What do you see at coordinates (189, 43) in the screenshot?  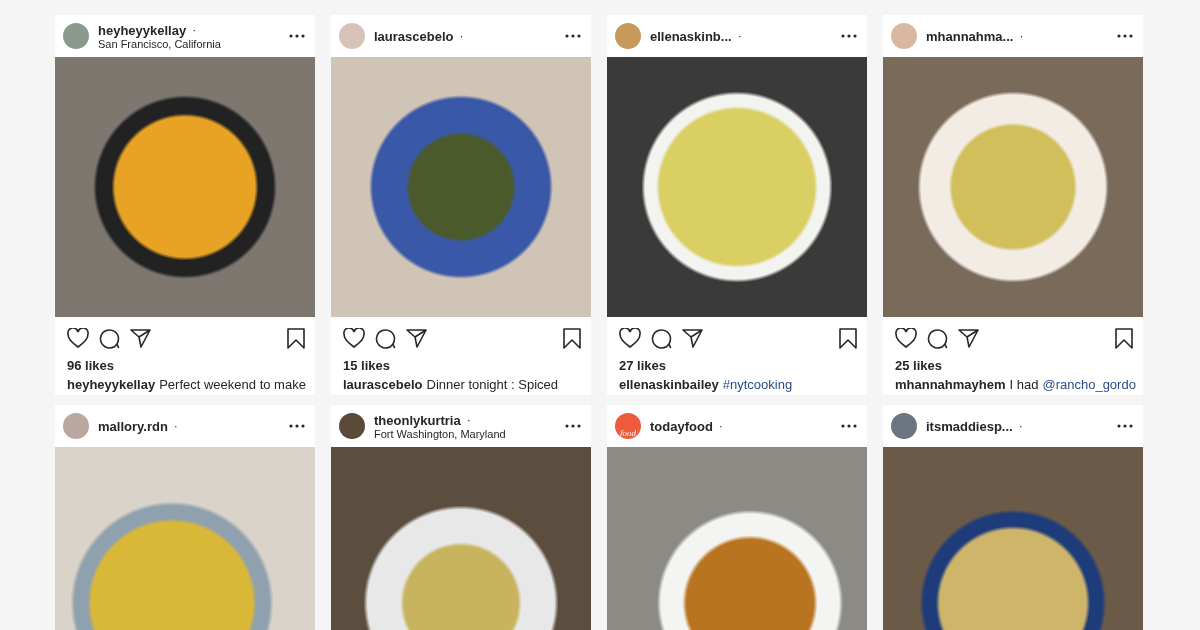 I see `location-link: San Francisco, California` at bounding box center [189, 43].